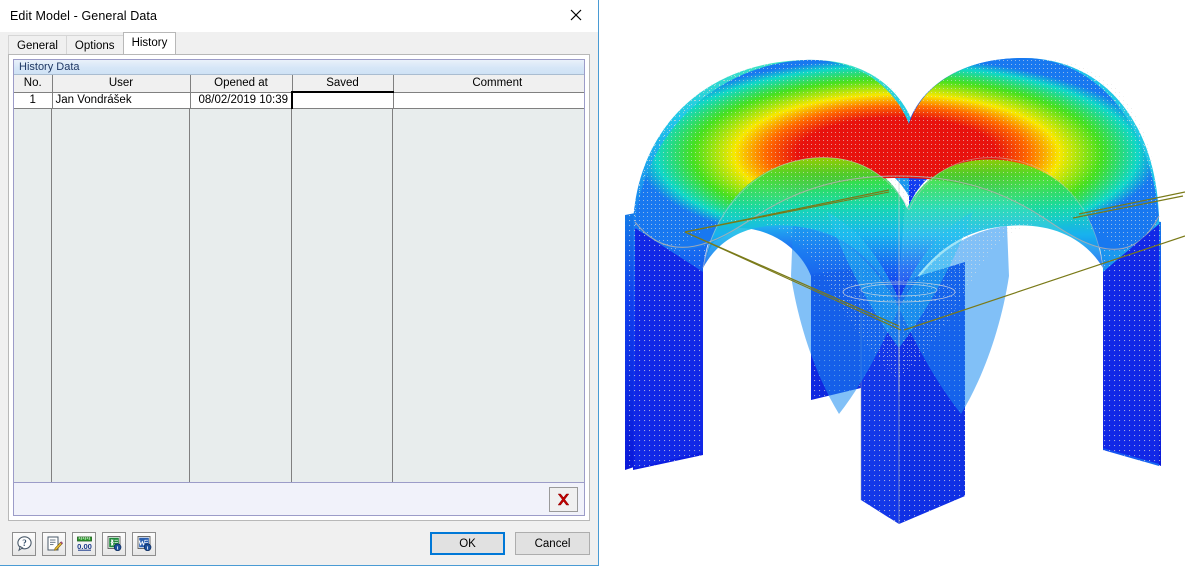  Describe the element at coordinates (33, 84) in the screenshot. I see `col-header-no: No.` at that location.